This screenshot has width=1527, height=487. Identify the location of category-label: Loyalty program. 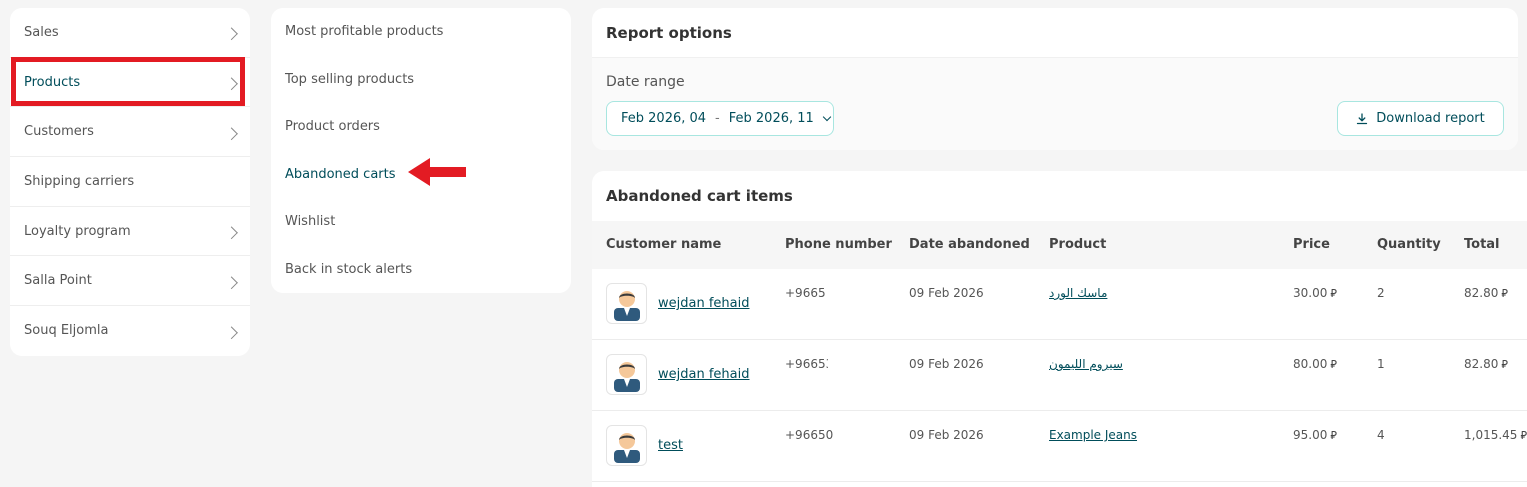
(77, 231).